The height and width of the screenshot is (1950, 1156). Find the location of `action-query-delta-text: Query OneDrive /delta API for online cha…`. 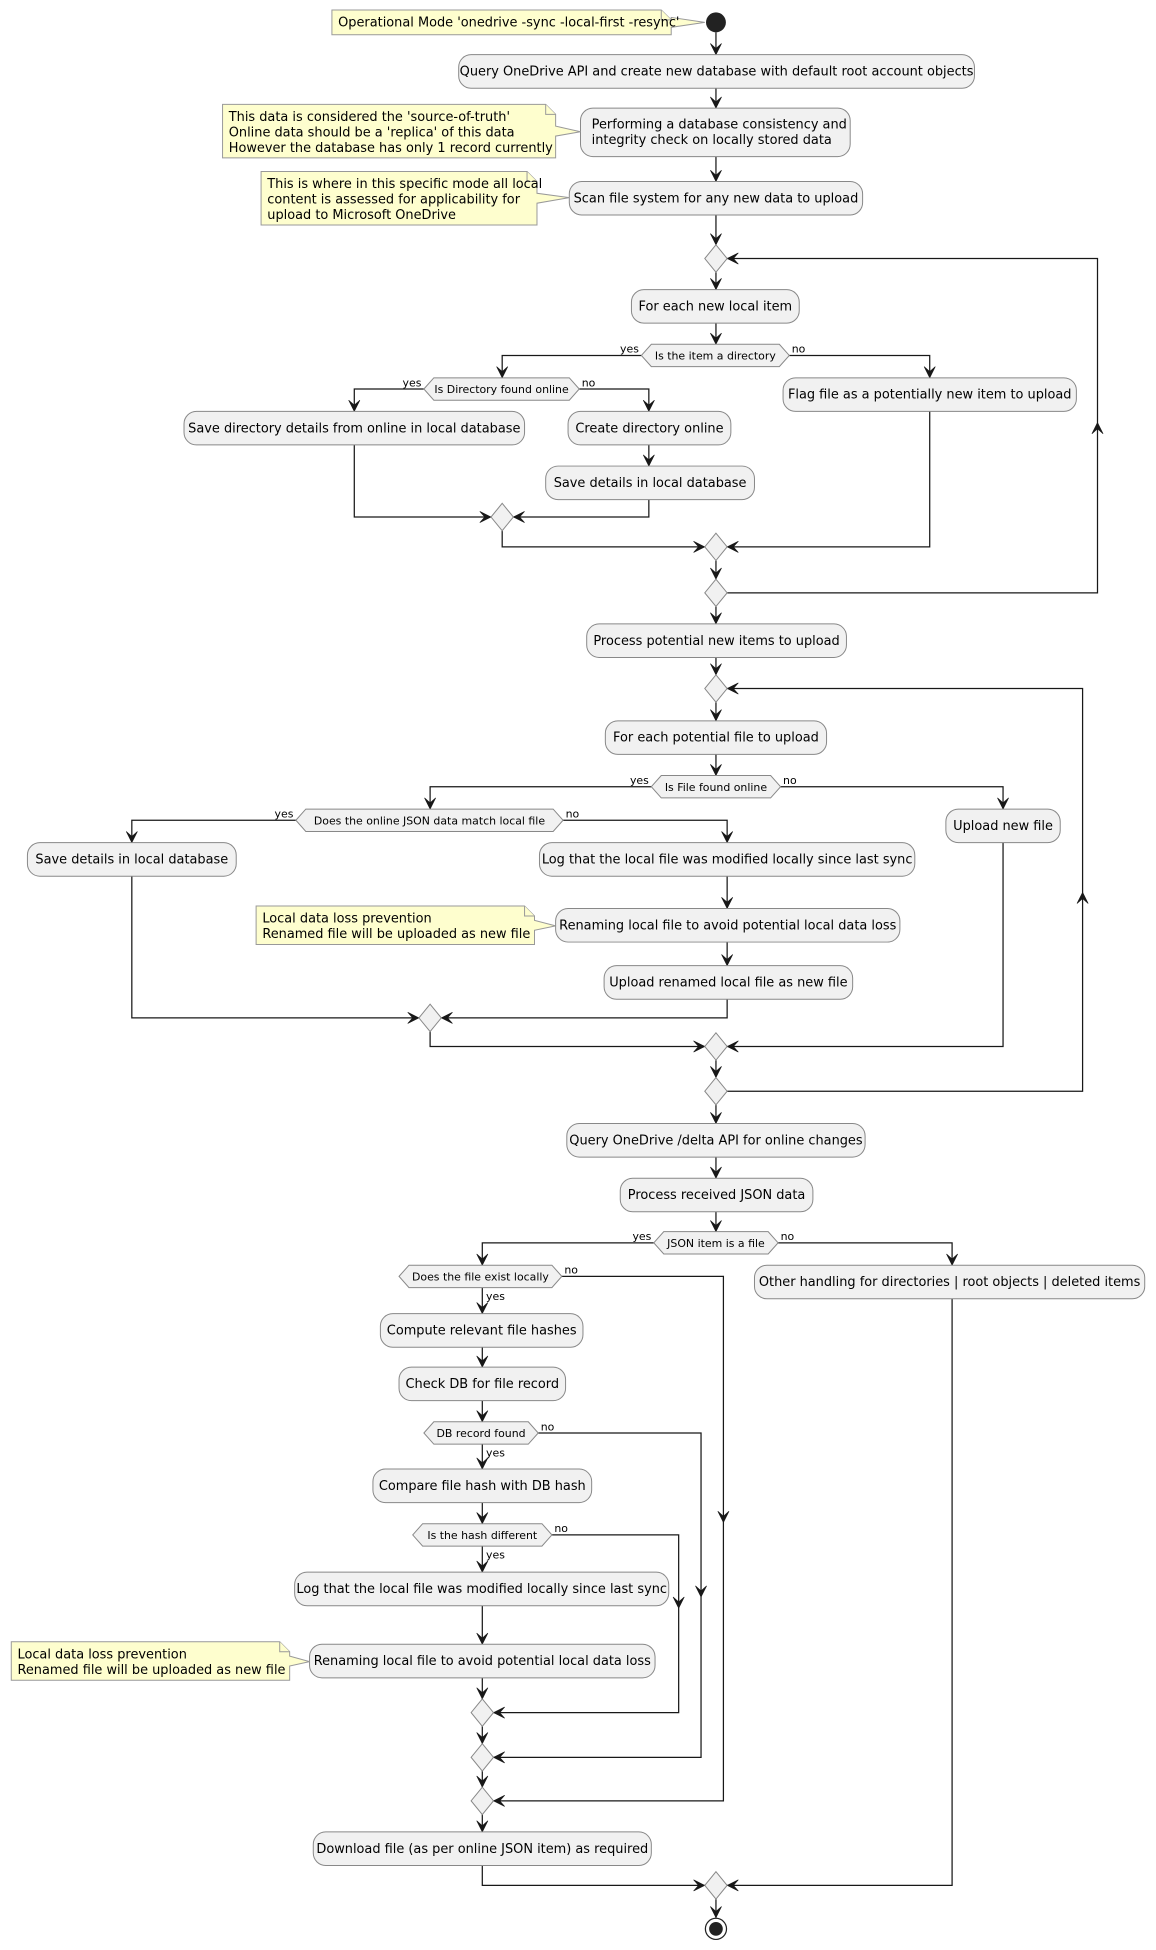

action-query-delta-text: Query OneDrive /delta API for online cha… is located at coordinates (716, 1140).